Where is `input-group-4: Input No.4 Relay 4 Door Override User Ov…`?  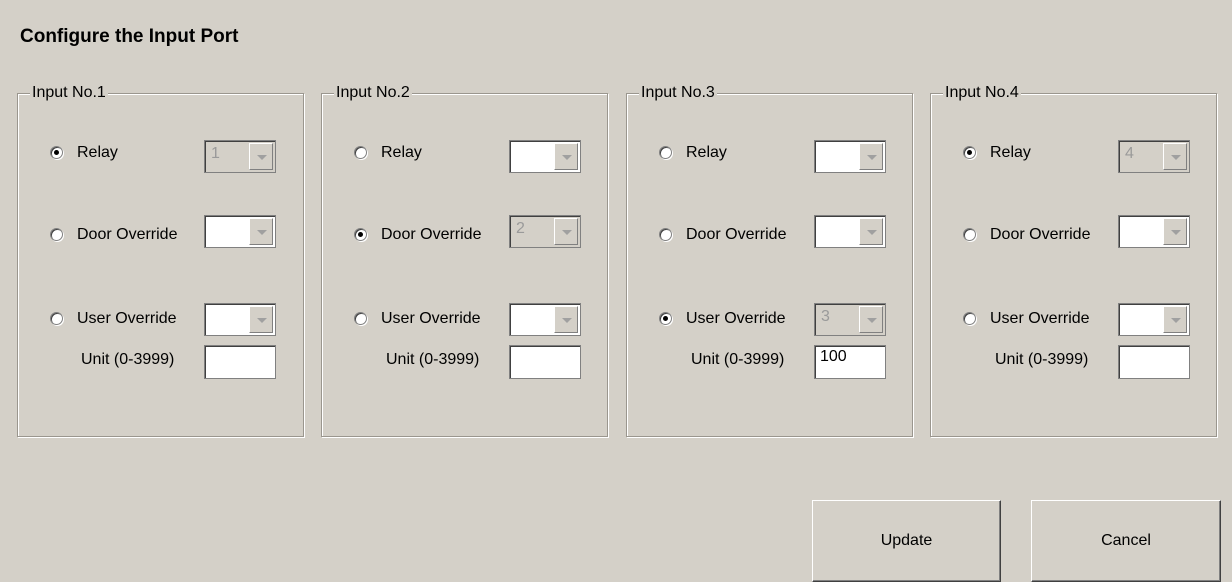
input-group-4: Input No.4 Relay 4 Door Override User Ov… is located at coordinates (1073, 259).